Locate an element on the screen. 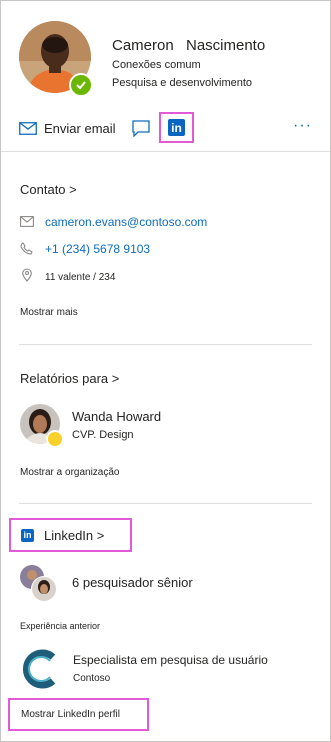 Image resolution: width=331 pixels, height=742 pixels. mutual-researchers: 6 pesquisador sênior is located at coordinates (132, 582).